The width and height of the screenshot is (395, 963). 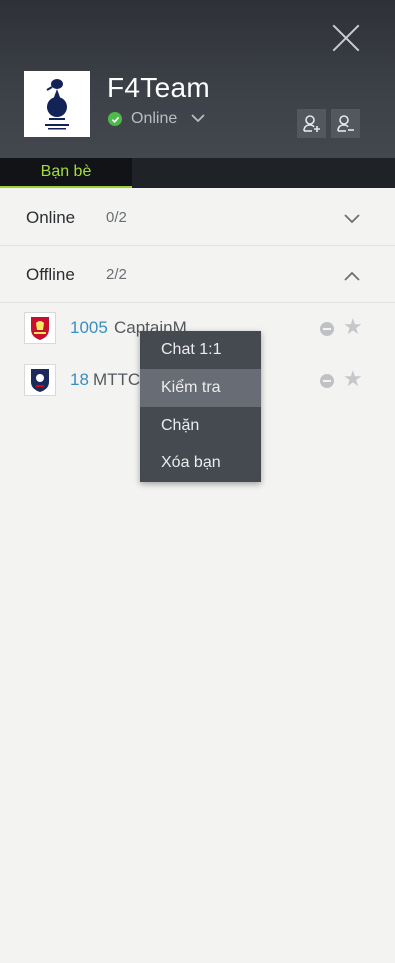 What do you see at coordinates (200, 426) in the screenshot?
I see `menu-item-block: Chặn` at bounding box center [200, 426].